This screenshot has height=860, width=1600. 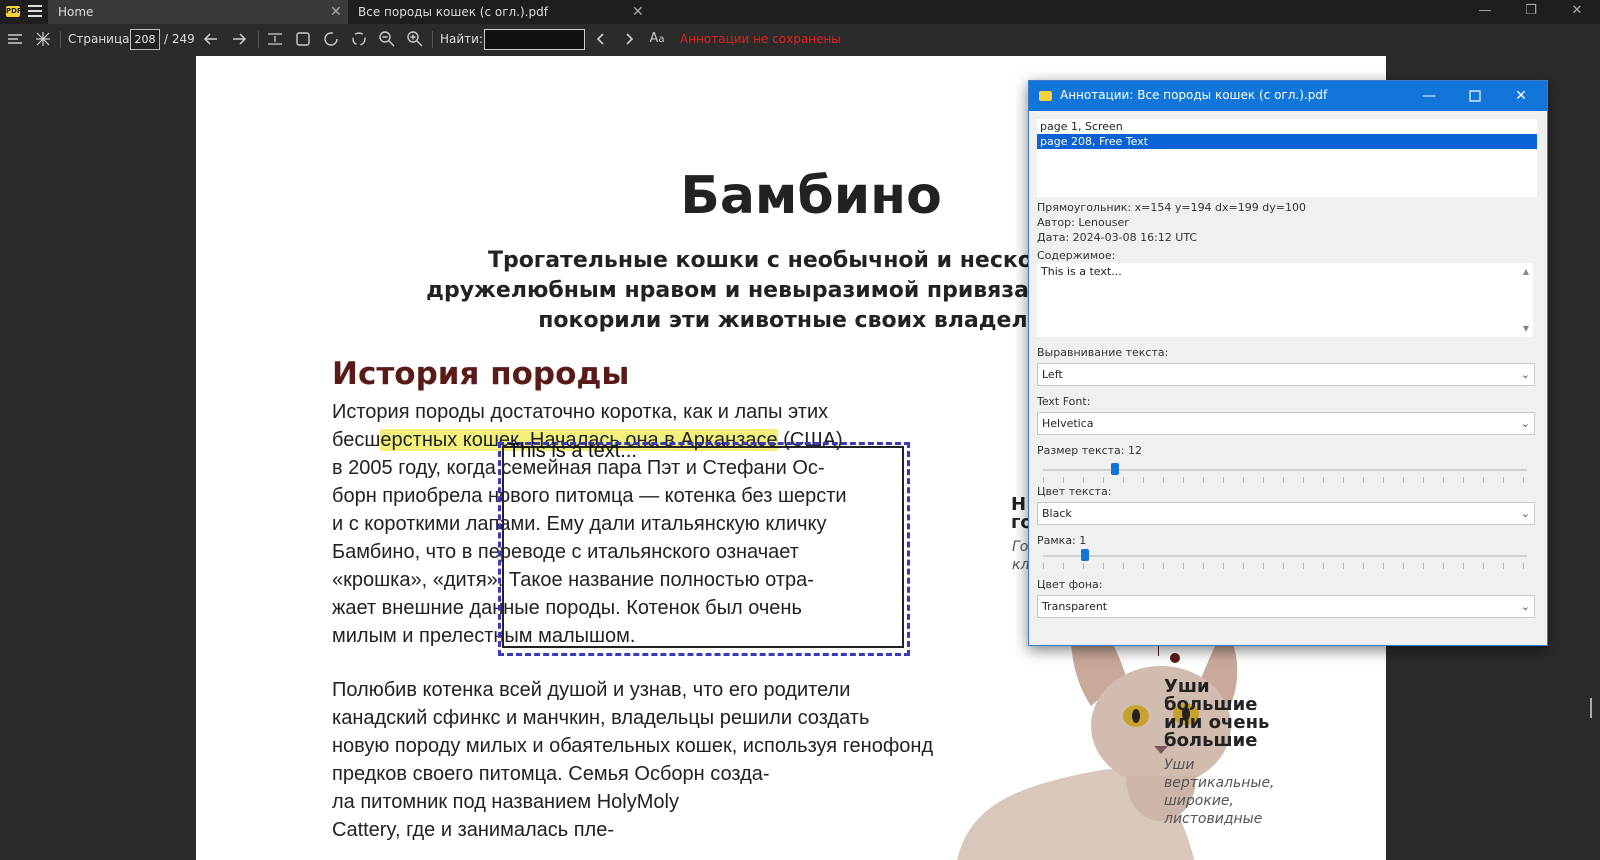 What do you see at coordinates (1083, 222) in the screenshot?
I see `author-info: Автор: Lenouser` at bounding box center [1083, 222].